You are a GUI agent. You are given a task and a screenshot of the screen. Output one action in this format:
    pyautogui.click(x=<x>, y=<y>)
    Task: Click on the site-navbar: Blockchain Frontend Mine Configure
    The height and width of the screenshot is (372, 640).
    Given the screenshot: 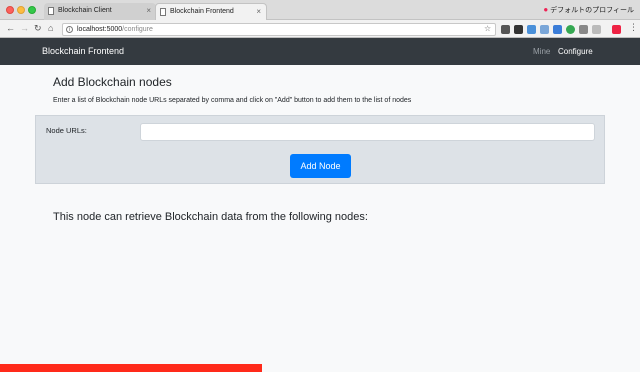 What is the action you would take?
    pyautogui.click(x=320, y=51)
    